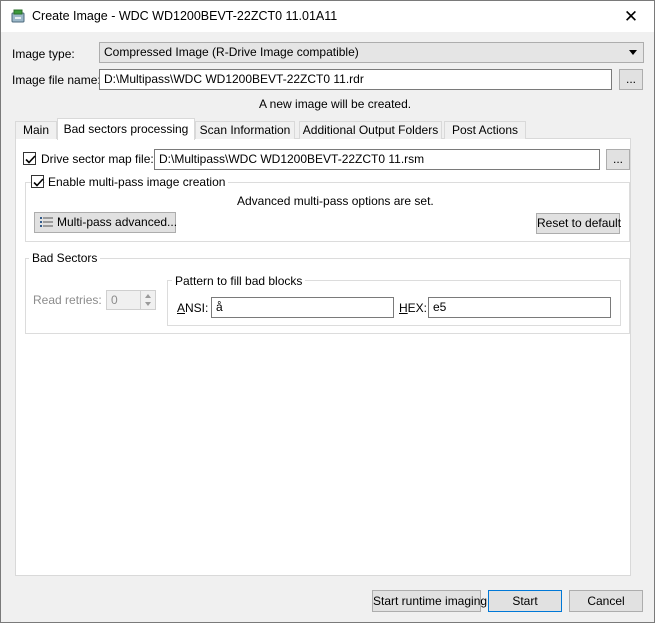 The width and height of the screenshot is (655, 623). Describe the element at coordinates (239, 281) in the screenshot. I see `pattern-group-title: Pattern to fill bad blocks` at that location.